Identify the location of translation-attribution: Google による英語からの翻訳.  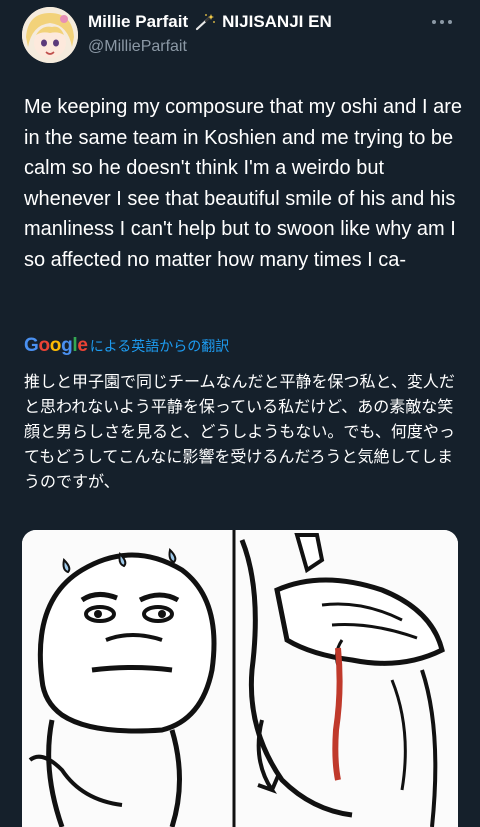
(127, 345).